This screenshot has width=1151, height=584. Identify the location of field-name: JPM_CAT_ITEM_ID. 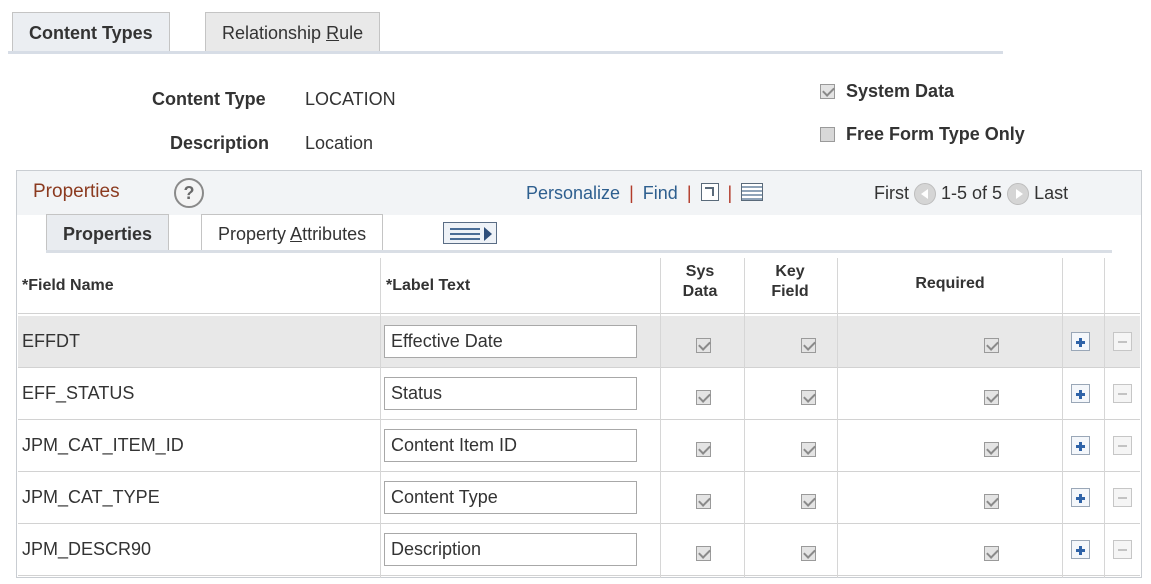
(103, 445).